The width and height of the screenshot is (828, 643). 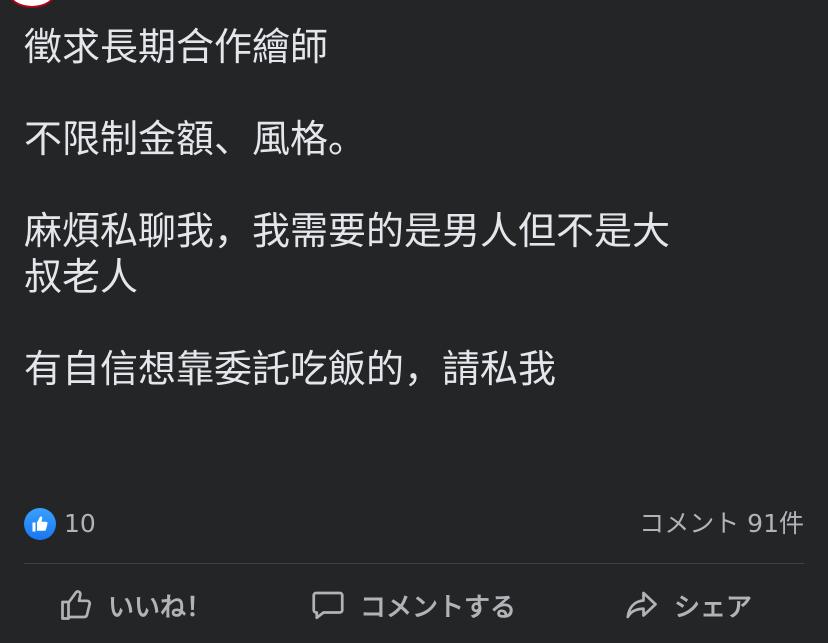 I want to click on share-button: シェア, so click(x=688, y=605).